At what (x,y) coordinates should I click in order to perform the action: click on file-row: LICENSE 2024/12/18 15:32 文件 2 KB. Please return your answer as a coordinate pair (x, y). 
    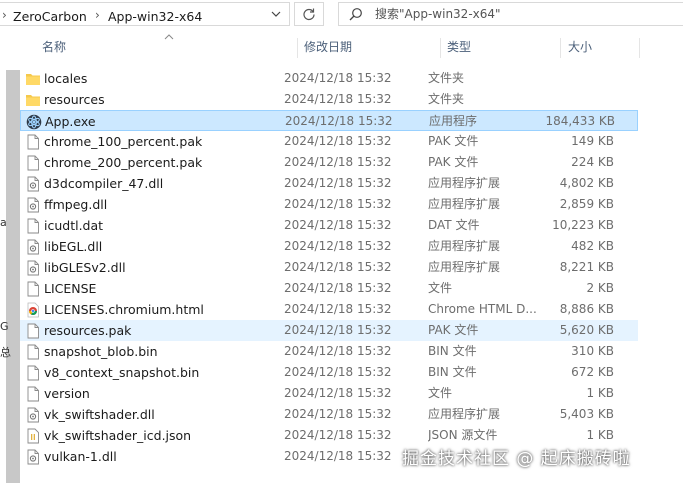
    Looking at the image, I should click on (329, 288).